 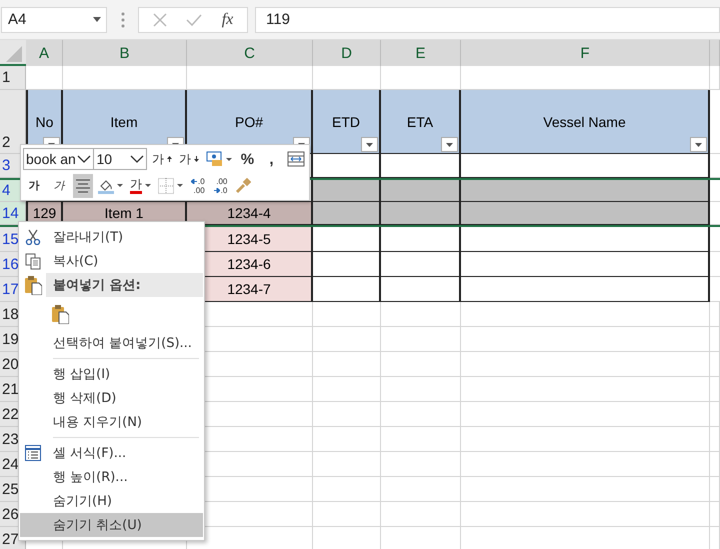 I want to click on menu-item: 숨기기(H), so click(x=124, y=501).